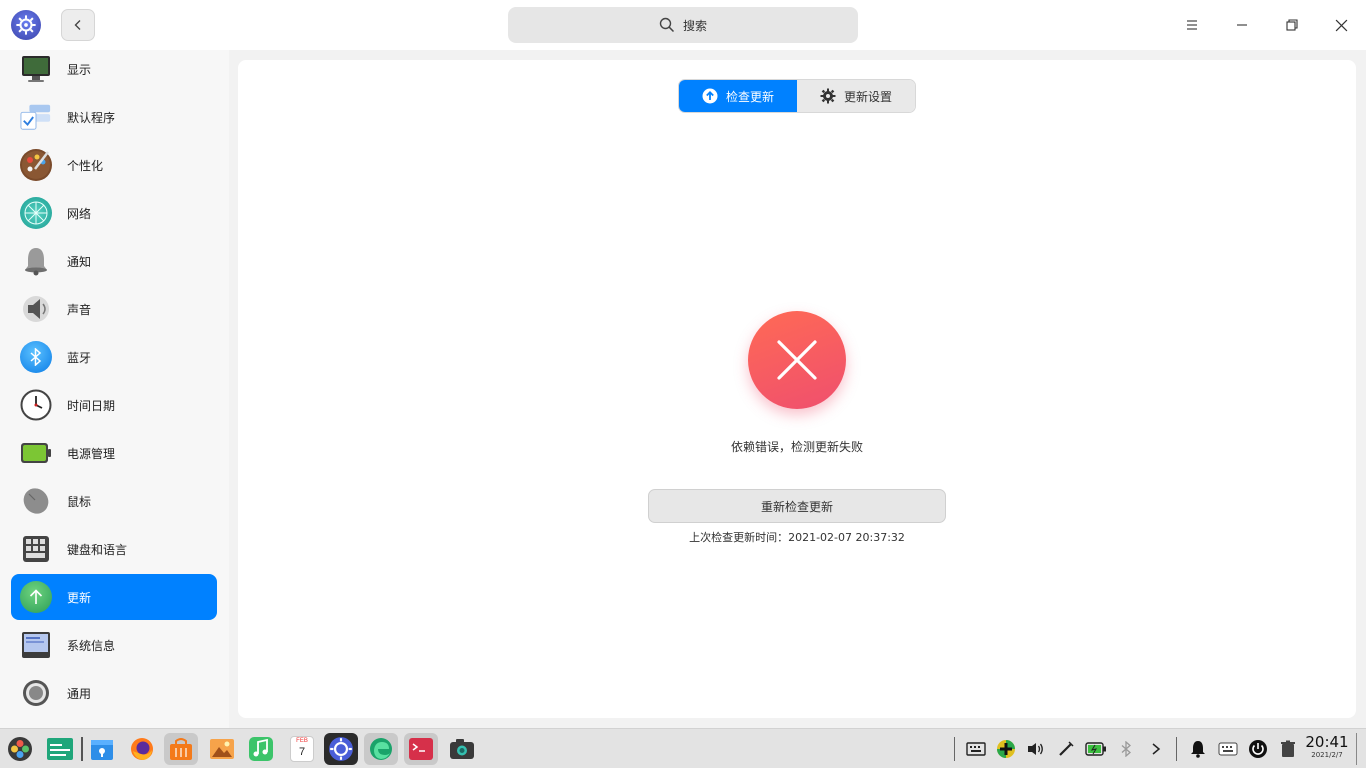 The image size is (1366, 768). What do you see at coordinates (36, 309) in the screenshot?
I see `speaker-icon` at bounding box center [36, 309].